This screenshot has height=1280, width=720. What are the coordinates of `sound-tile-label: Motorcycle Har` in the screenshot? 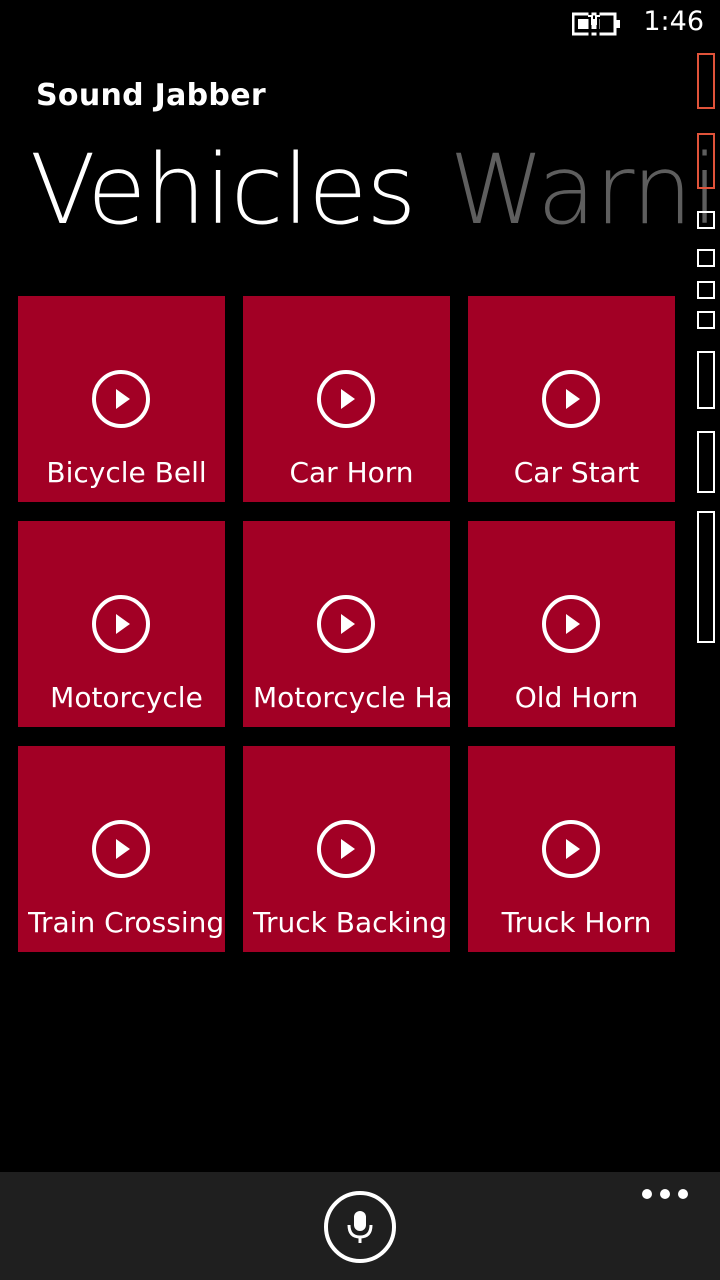 It's located at (351, 697).